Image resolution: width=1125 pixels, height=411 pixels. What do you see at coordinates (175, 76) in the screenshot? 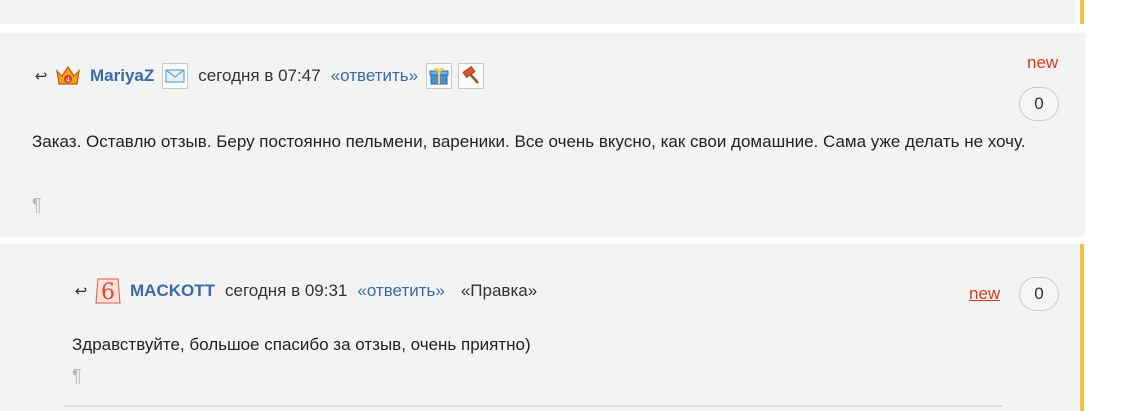
I see `mail-icon` at bounding box center [175, 76].